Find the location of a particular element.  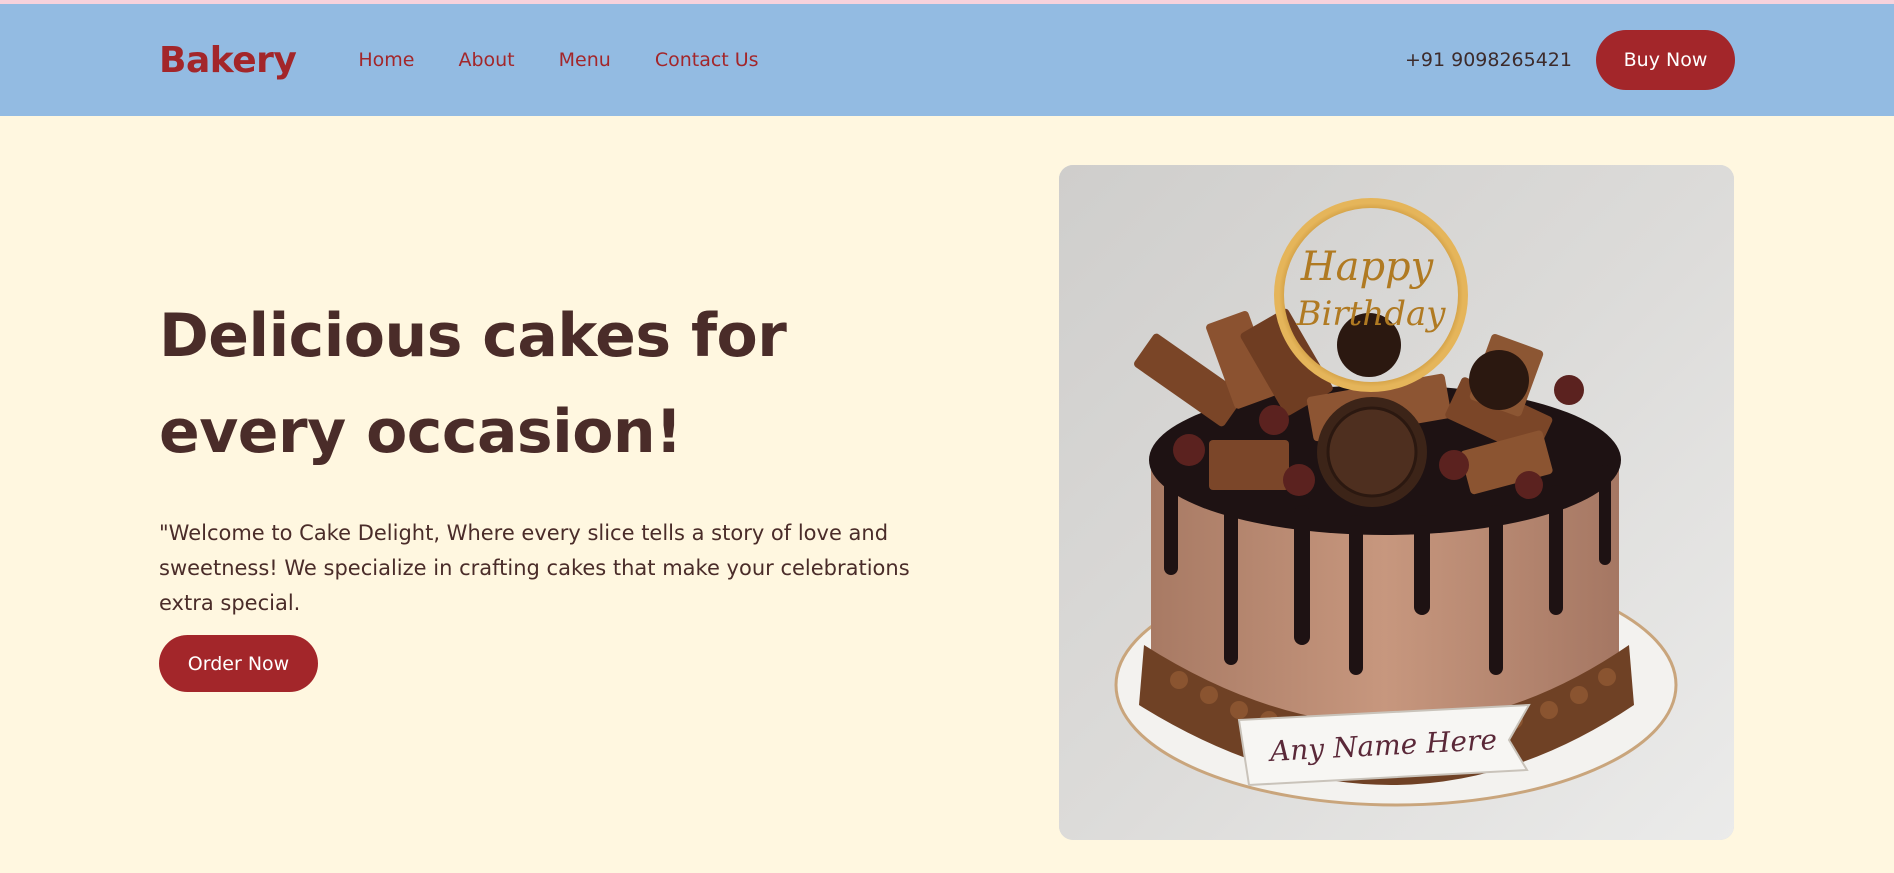

nav-links: Home About Menu Contact Us is located at coordinates (558, 60).